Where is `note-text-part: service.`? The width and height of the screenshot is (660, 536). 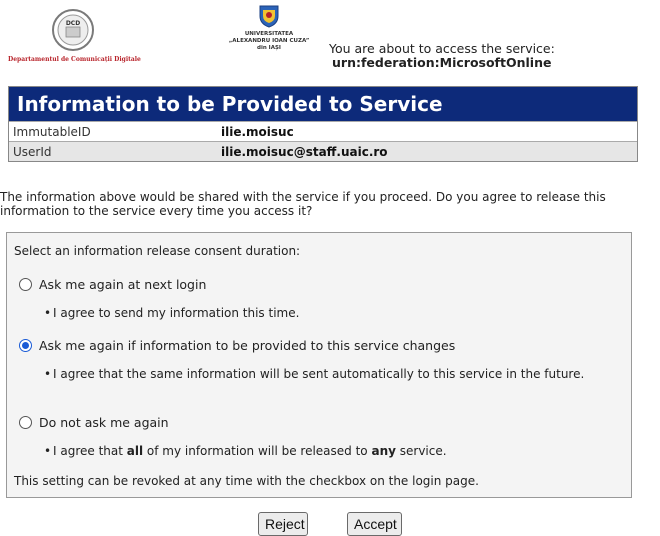
note-text-part: service. is located at coordinates (421, 451).